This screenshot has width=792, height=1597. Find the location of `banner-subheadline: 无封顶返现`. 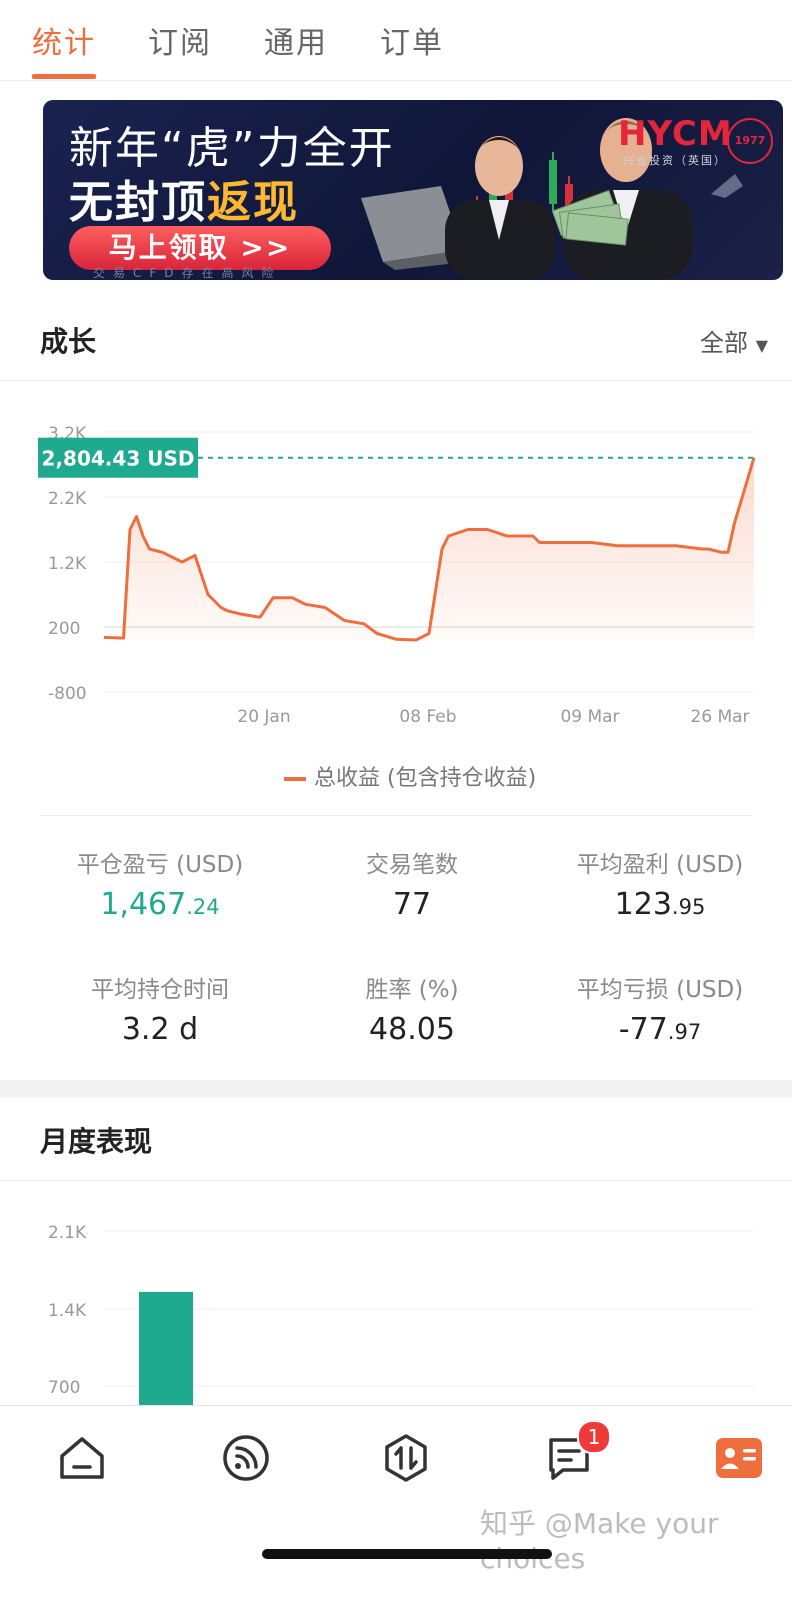

banner-subheadline: 无封顶返现 is located at coordinates (184, 198).